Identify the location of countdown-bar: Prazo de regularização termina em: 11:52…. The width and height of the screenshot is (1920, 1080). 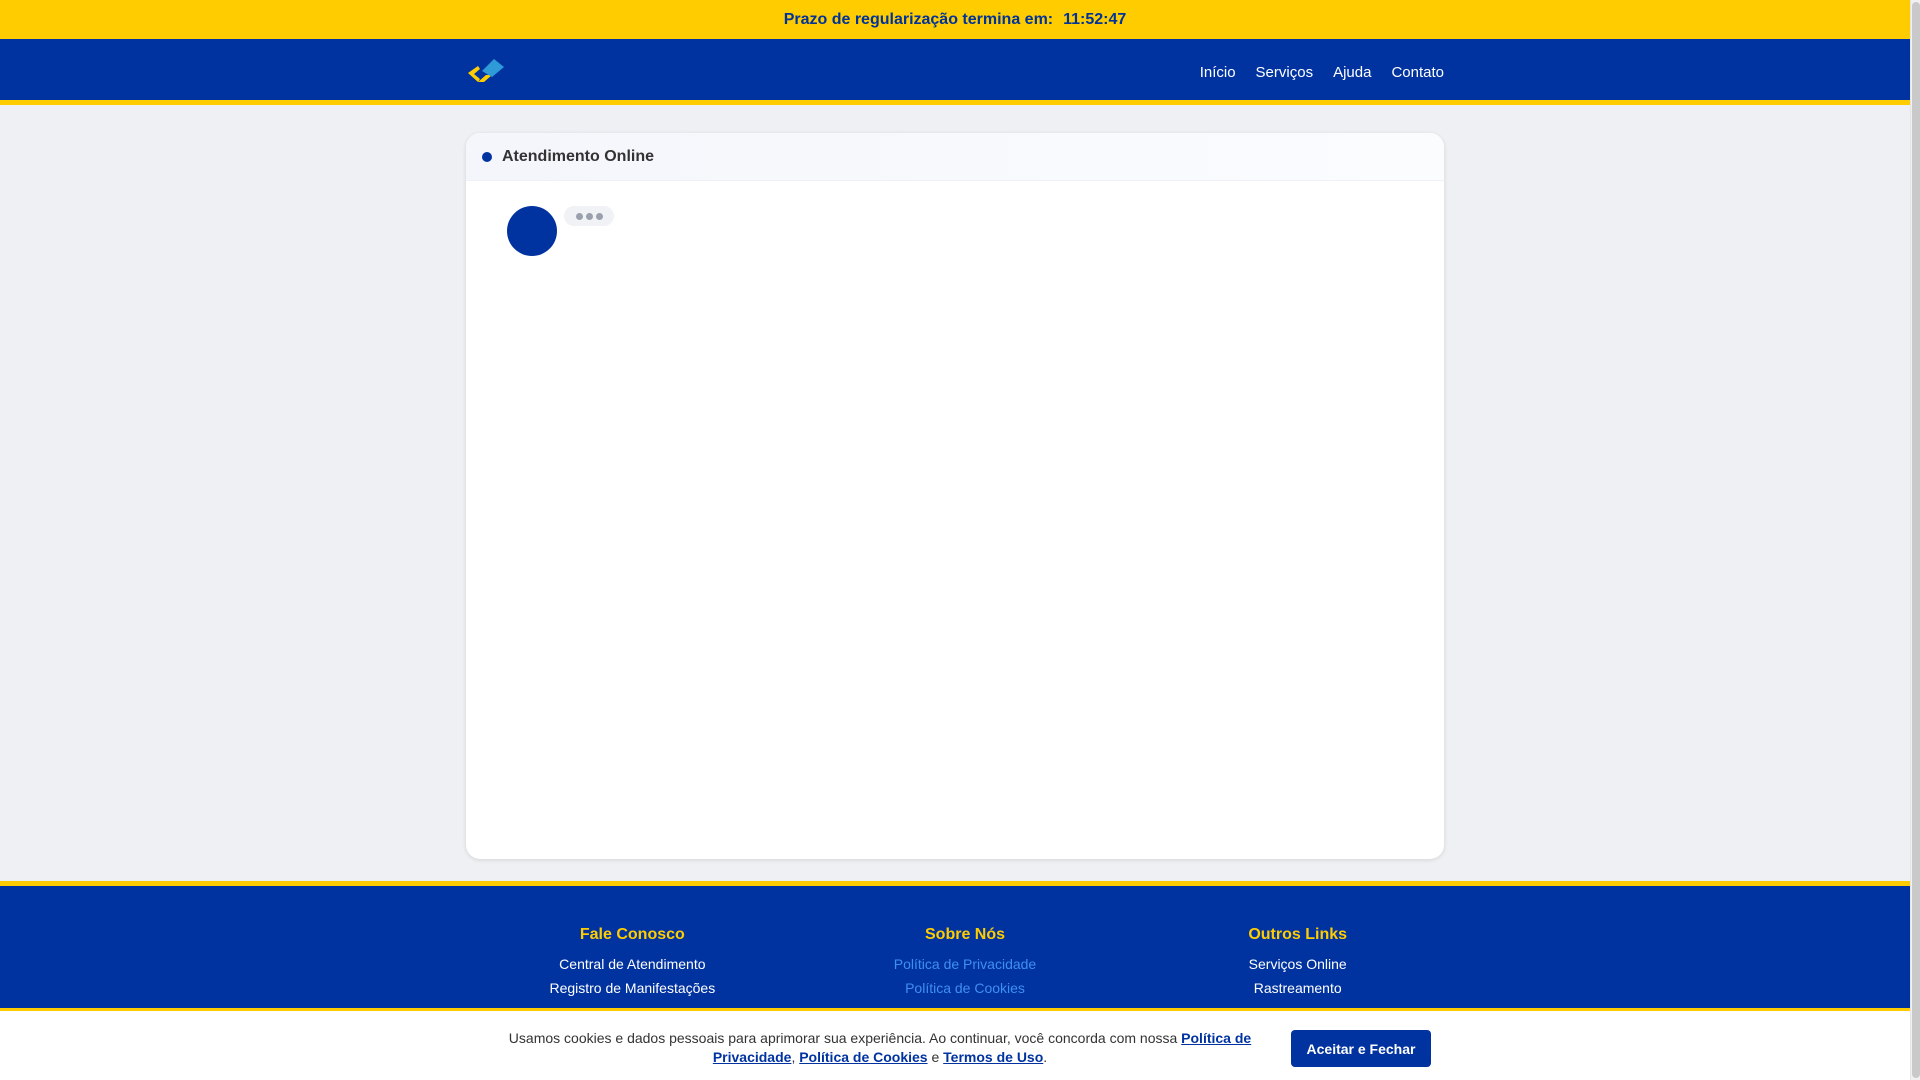
(955, 19).